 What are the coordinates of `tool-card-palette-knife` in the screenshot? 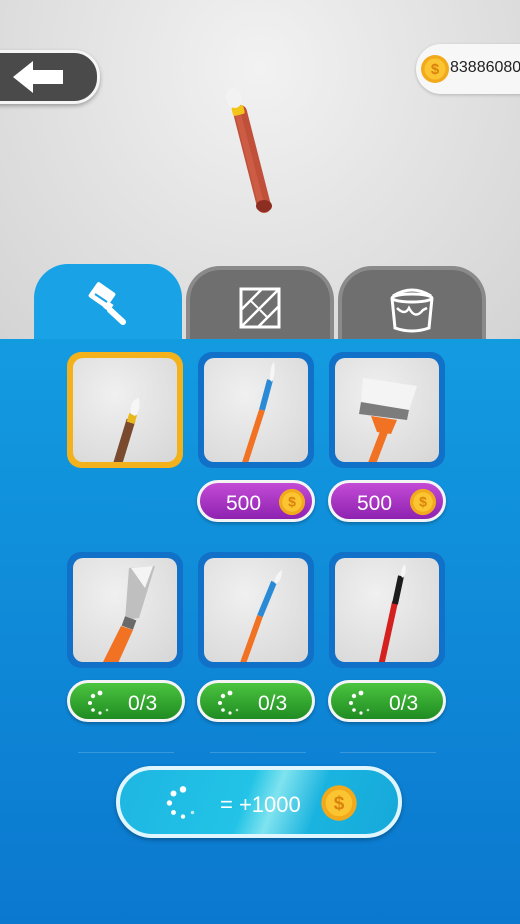 It's located at (125, 610).